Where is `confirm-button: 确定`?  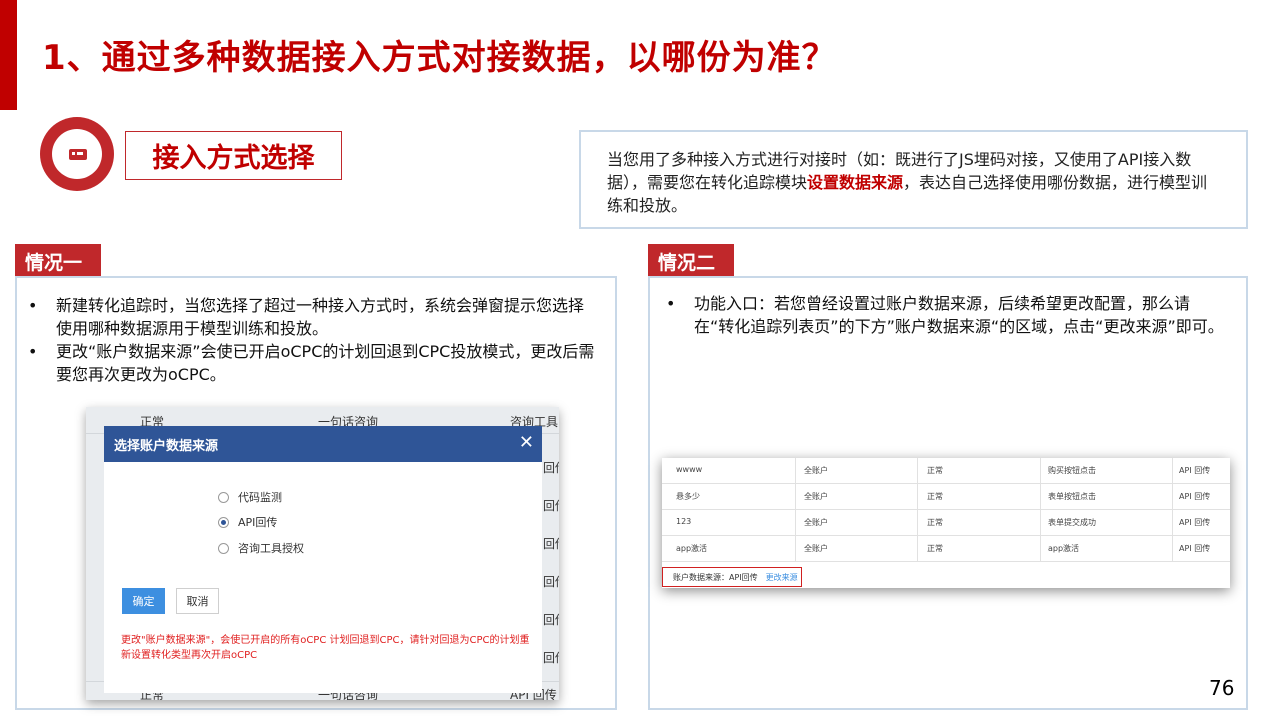 confirm-button: 确定 is located at coordinates (143, 601).